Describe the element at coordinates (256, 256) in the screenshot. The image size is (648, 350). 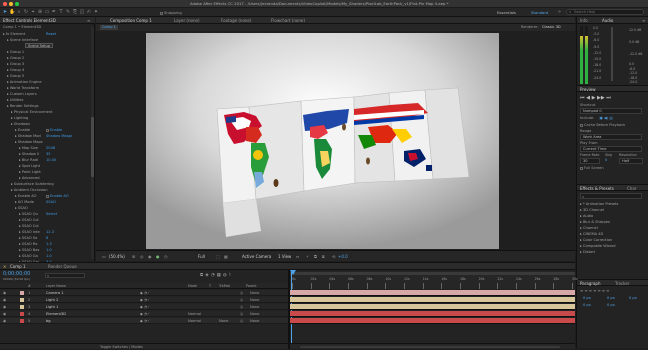
I see `camera-view-dropdown: Active Camera` at that location.